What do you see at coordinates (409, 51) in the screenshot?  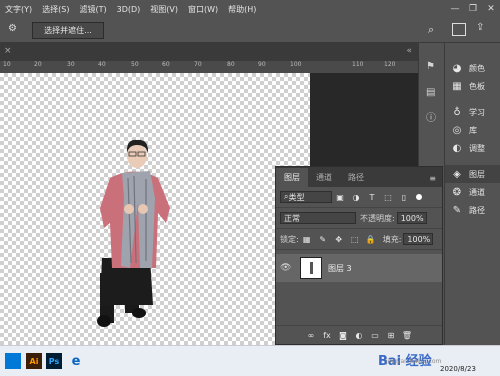 I see `collapse-icon: «` at bounding box center [409, 51].